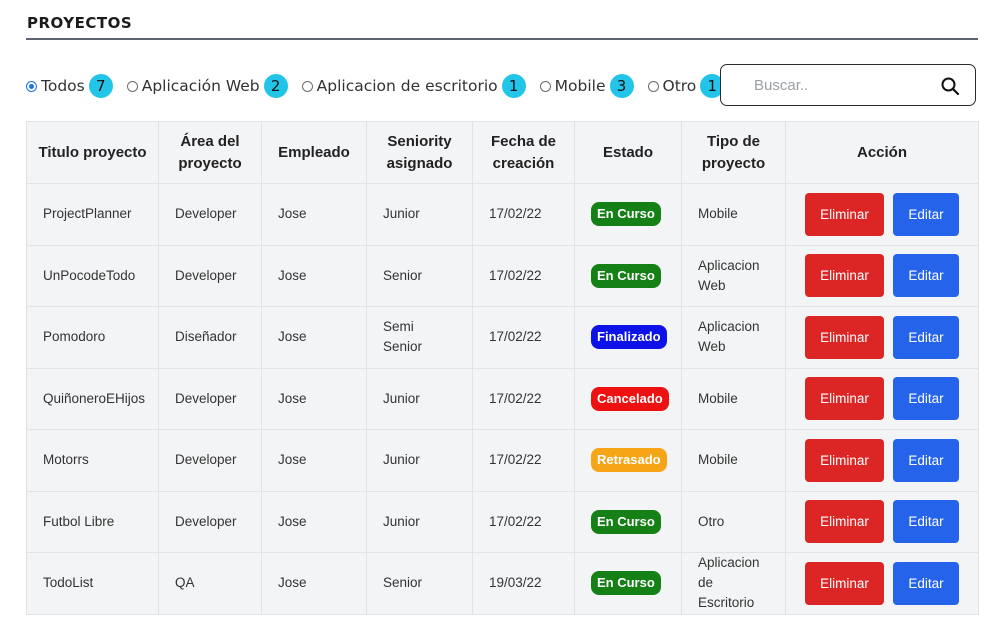 This screenshot has width=1006, height=622. Describe the element at coordinates (733, 275) in the screenshot. I see `cell-tipo: Aplicacion Web` at that location.